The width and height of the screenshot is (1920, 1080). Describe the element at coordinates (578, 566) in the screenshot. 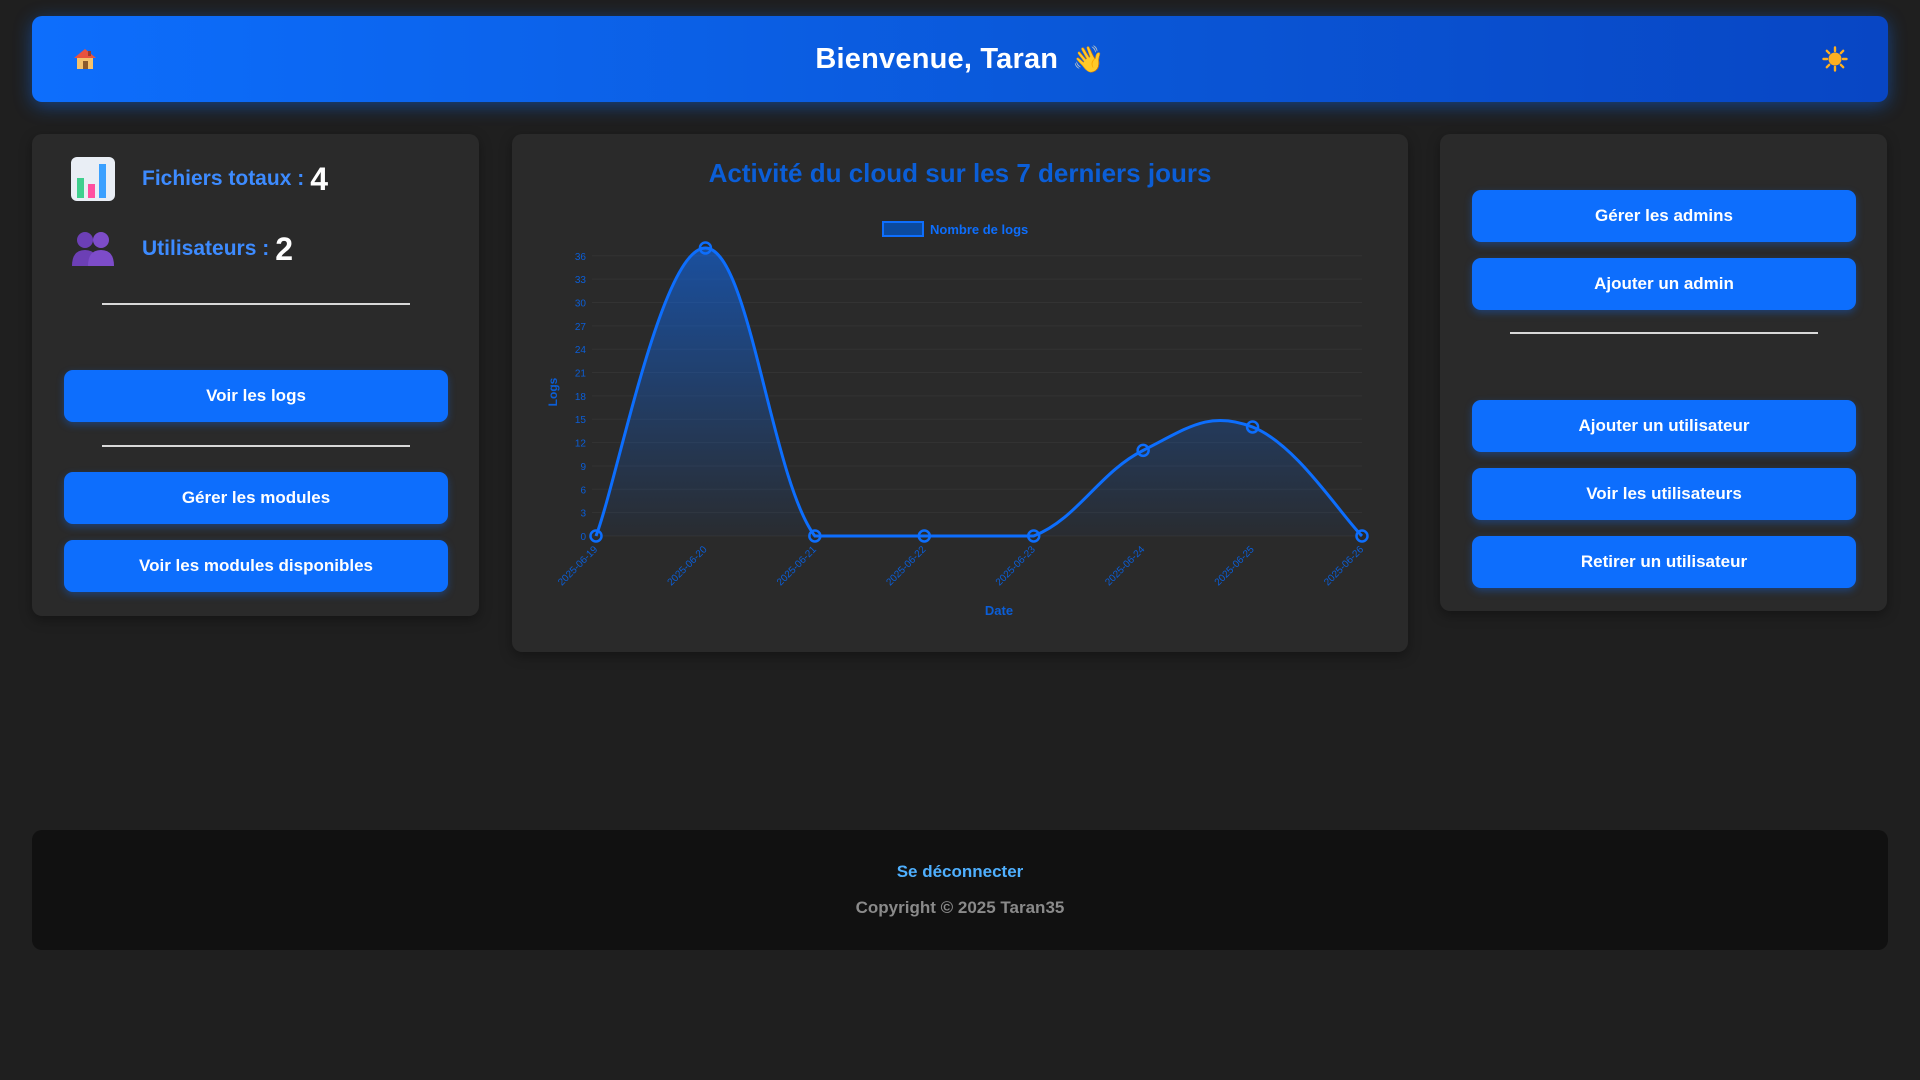

I see `x-tick-label: 2025-06-19` at that location.